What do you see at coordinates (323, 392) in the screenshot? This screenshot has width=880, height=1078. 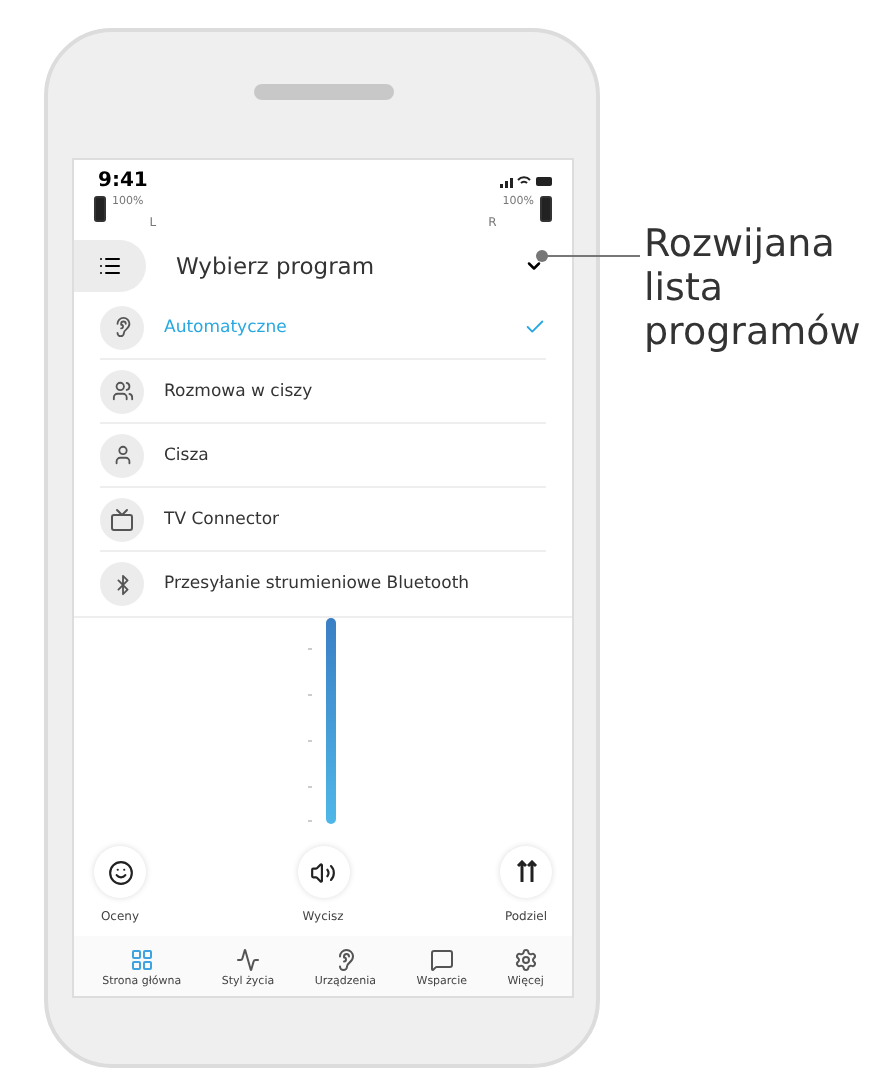 I see `program-item: Rozmowa w ciszy` at bounding box center [323, 392].